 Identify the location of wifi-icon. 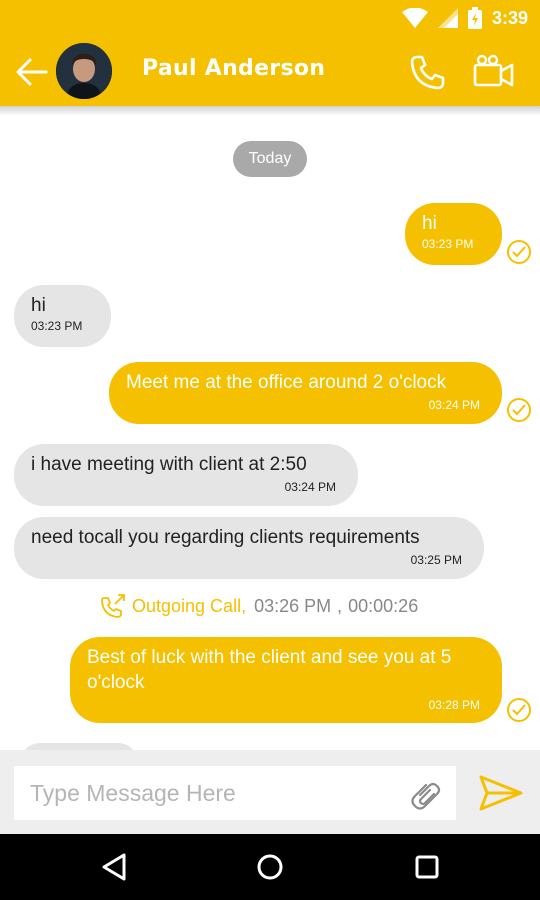
(414, 18).